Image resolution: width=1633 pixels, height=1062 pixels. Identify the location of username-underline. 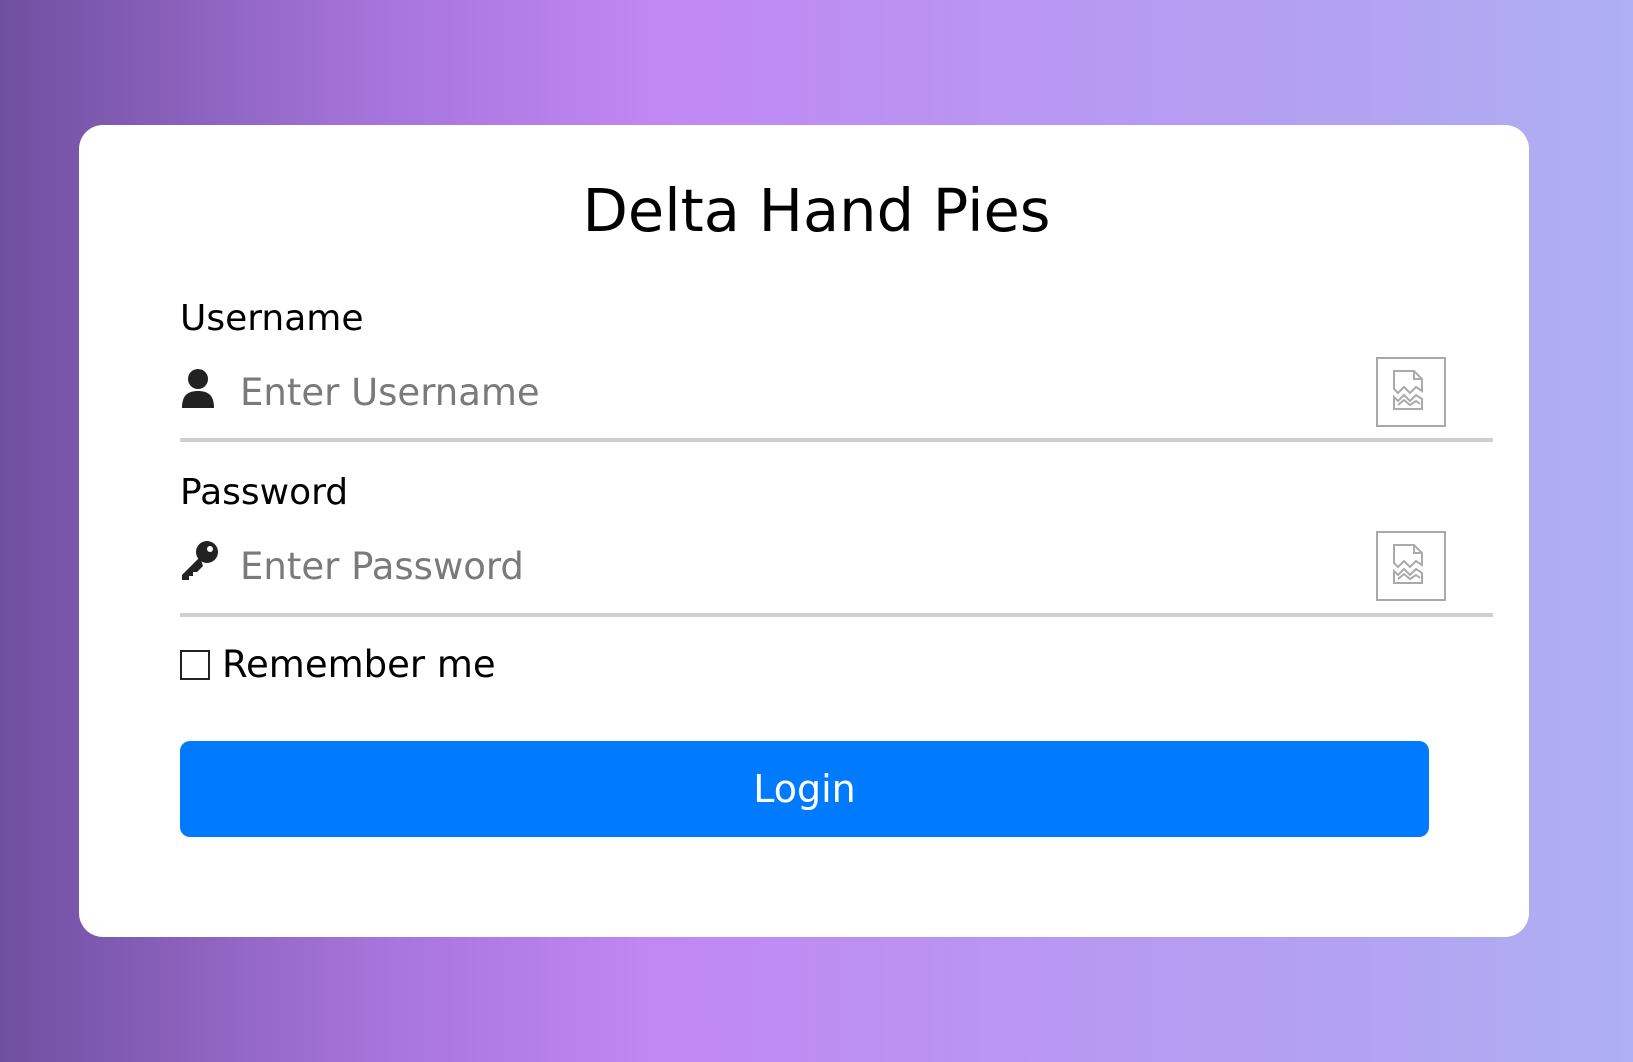
(836, 440).